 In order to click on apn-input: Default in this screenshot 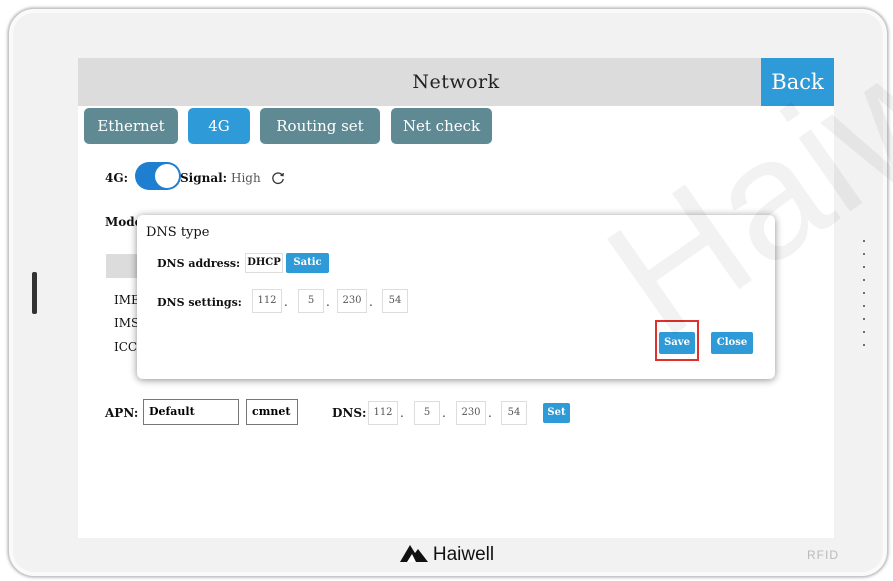, I will do `click(191, 412)`.